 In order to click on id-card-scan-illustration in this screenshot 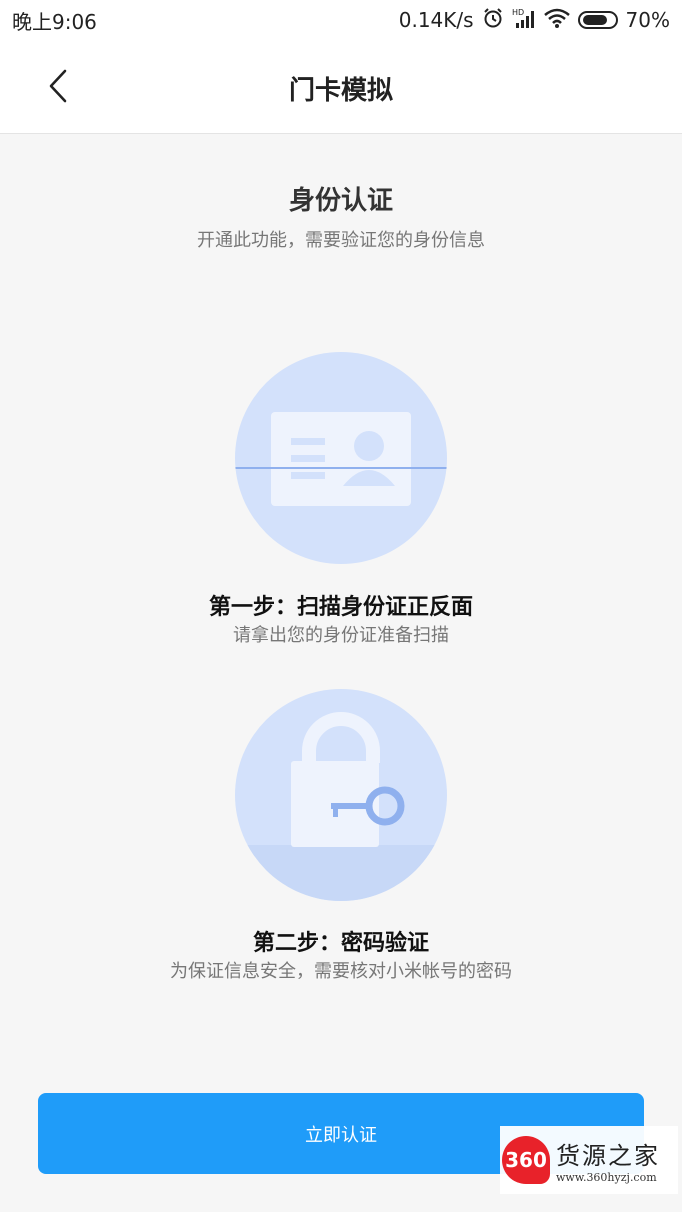, I will do `click(341, 458)`.